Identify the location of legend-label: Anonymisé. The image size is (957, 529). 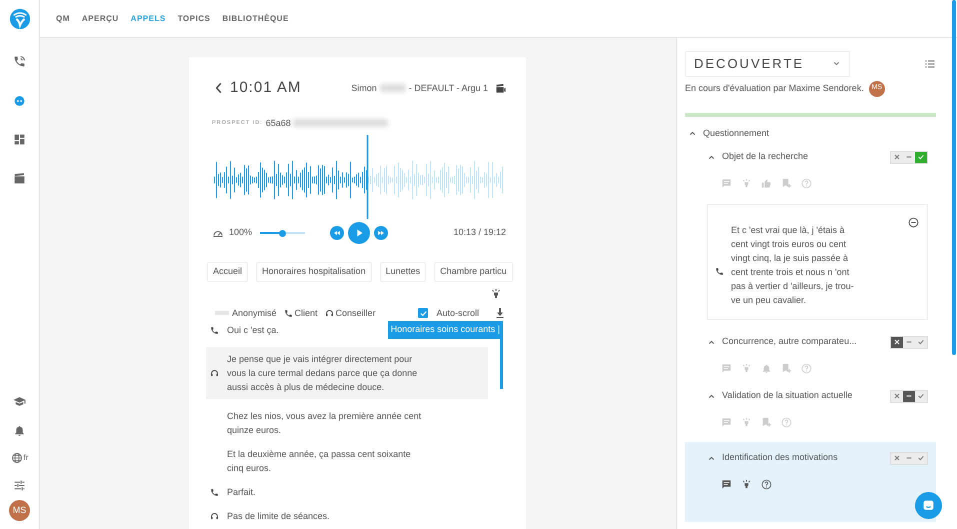
(254, 313).